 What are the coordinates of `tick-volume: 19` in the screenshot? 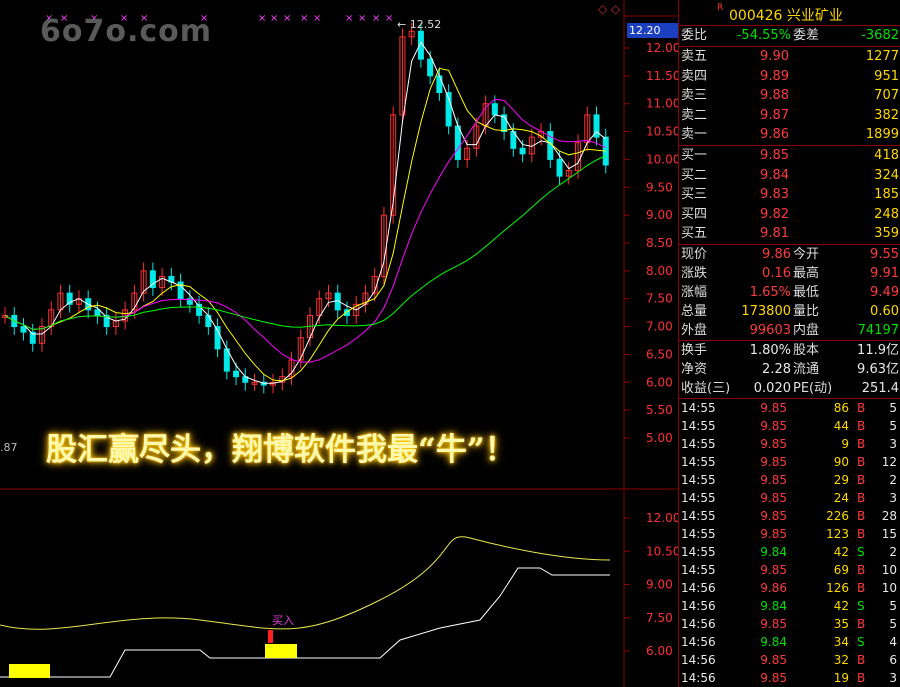 It's located at (841, 677).